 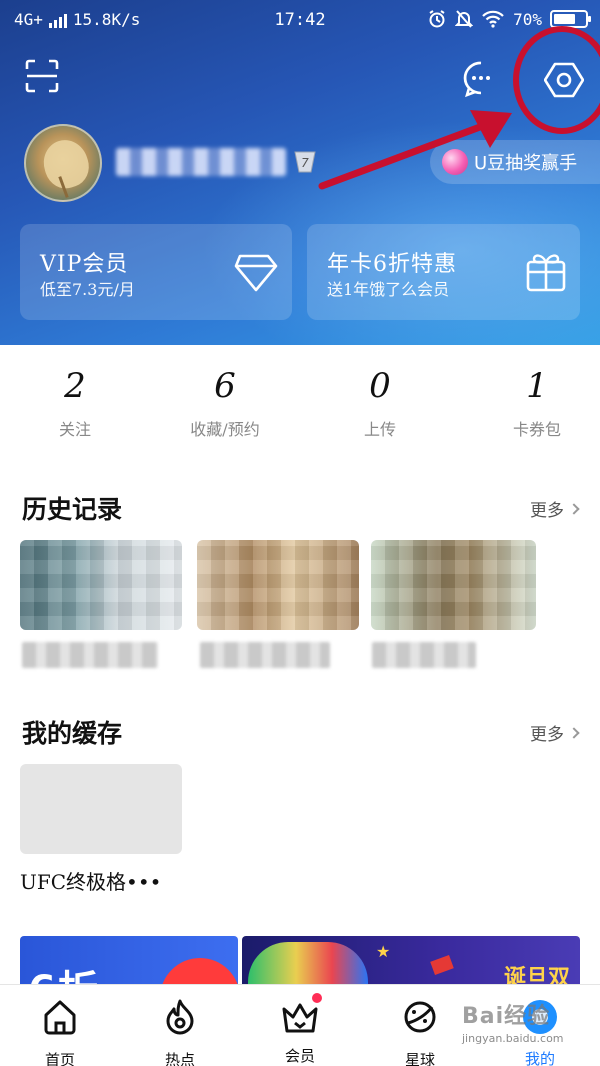 I want to click on battery-fill, so click(x=564, y=19).